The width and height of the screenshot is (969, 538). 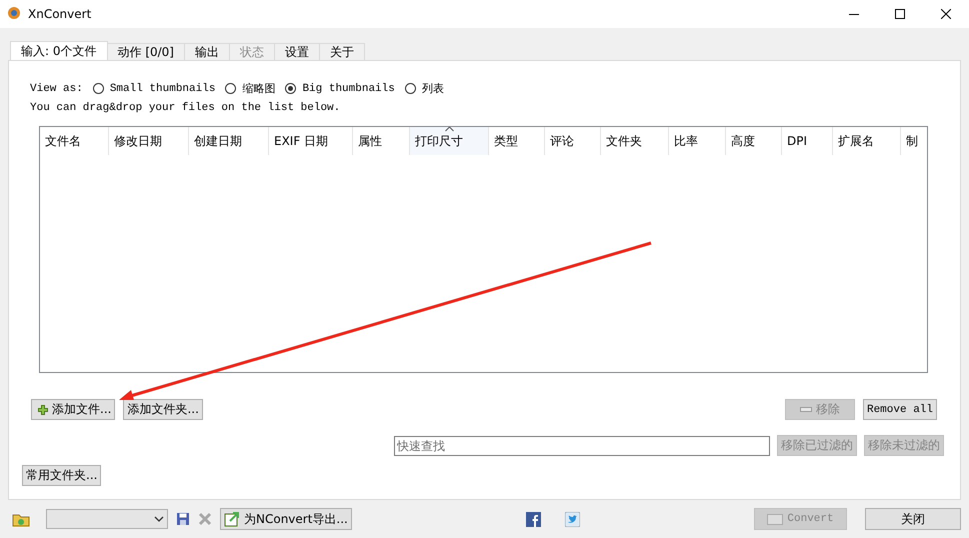 I want to click on convert-icon, so click(x=775, y=519).